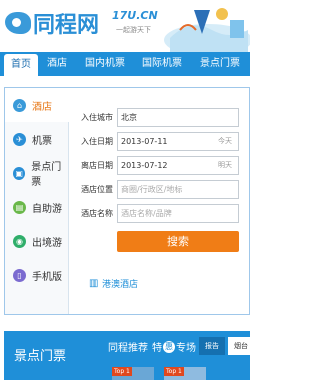  I want to click on nav-item-hotel: 酒店, so click(57, 64).